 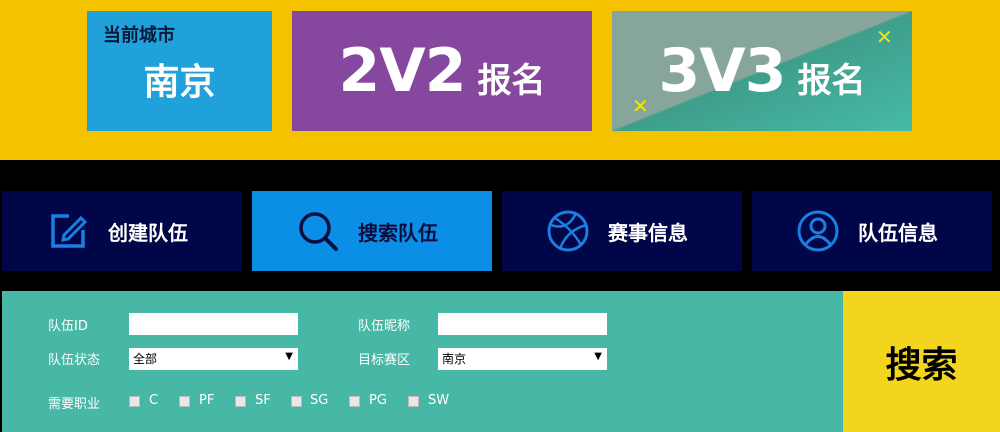 I want to click on position-label-pg: PG, so click(x=378, y=400).